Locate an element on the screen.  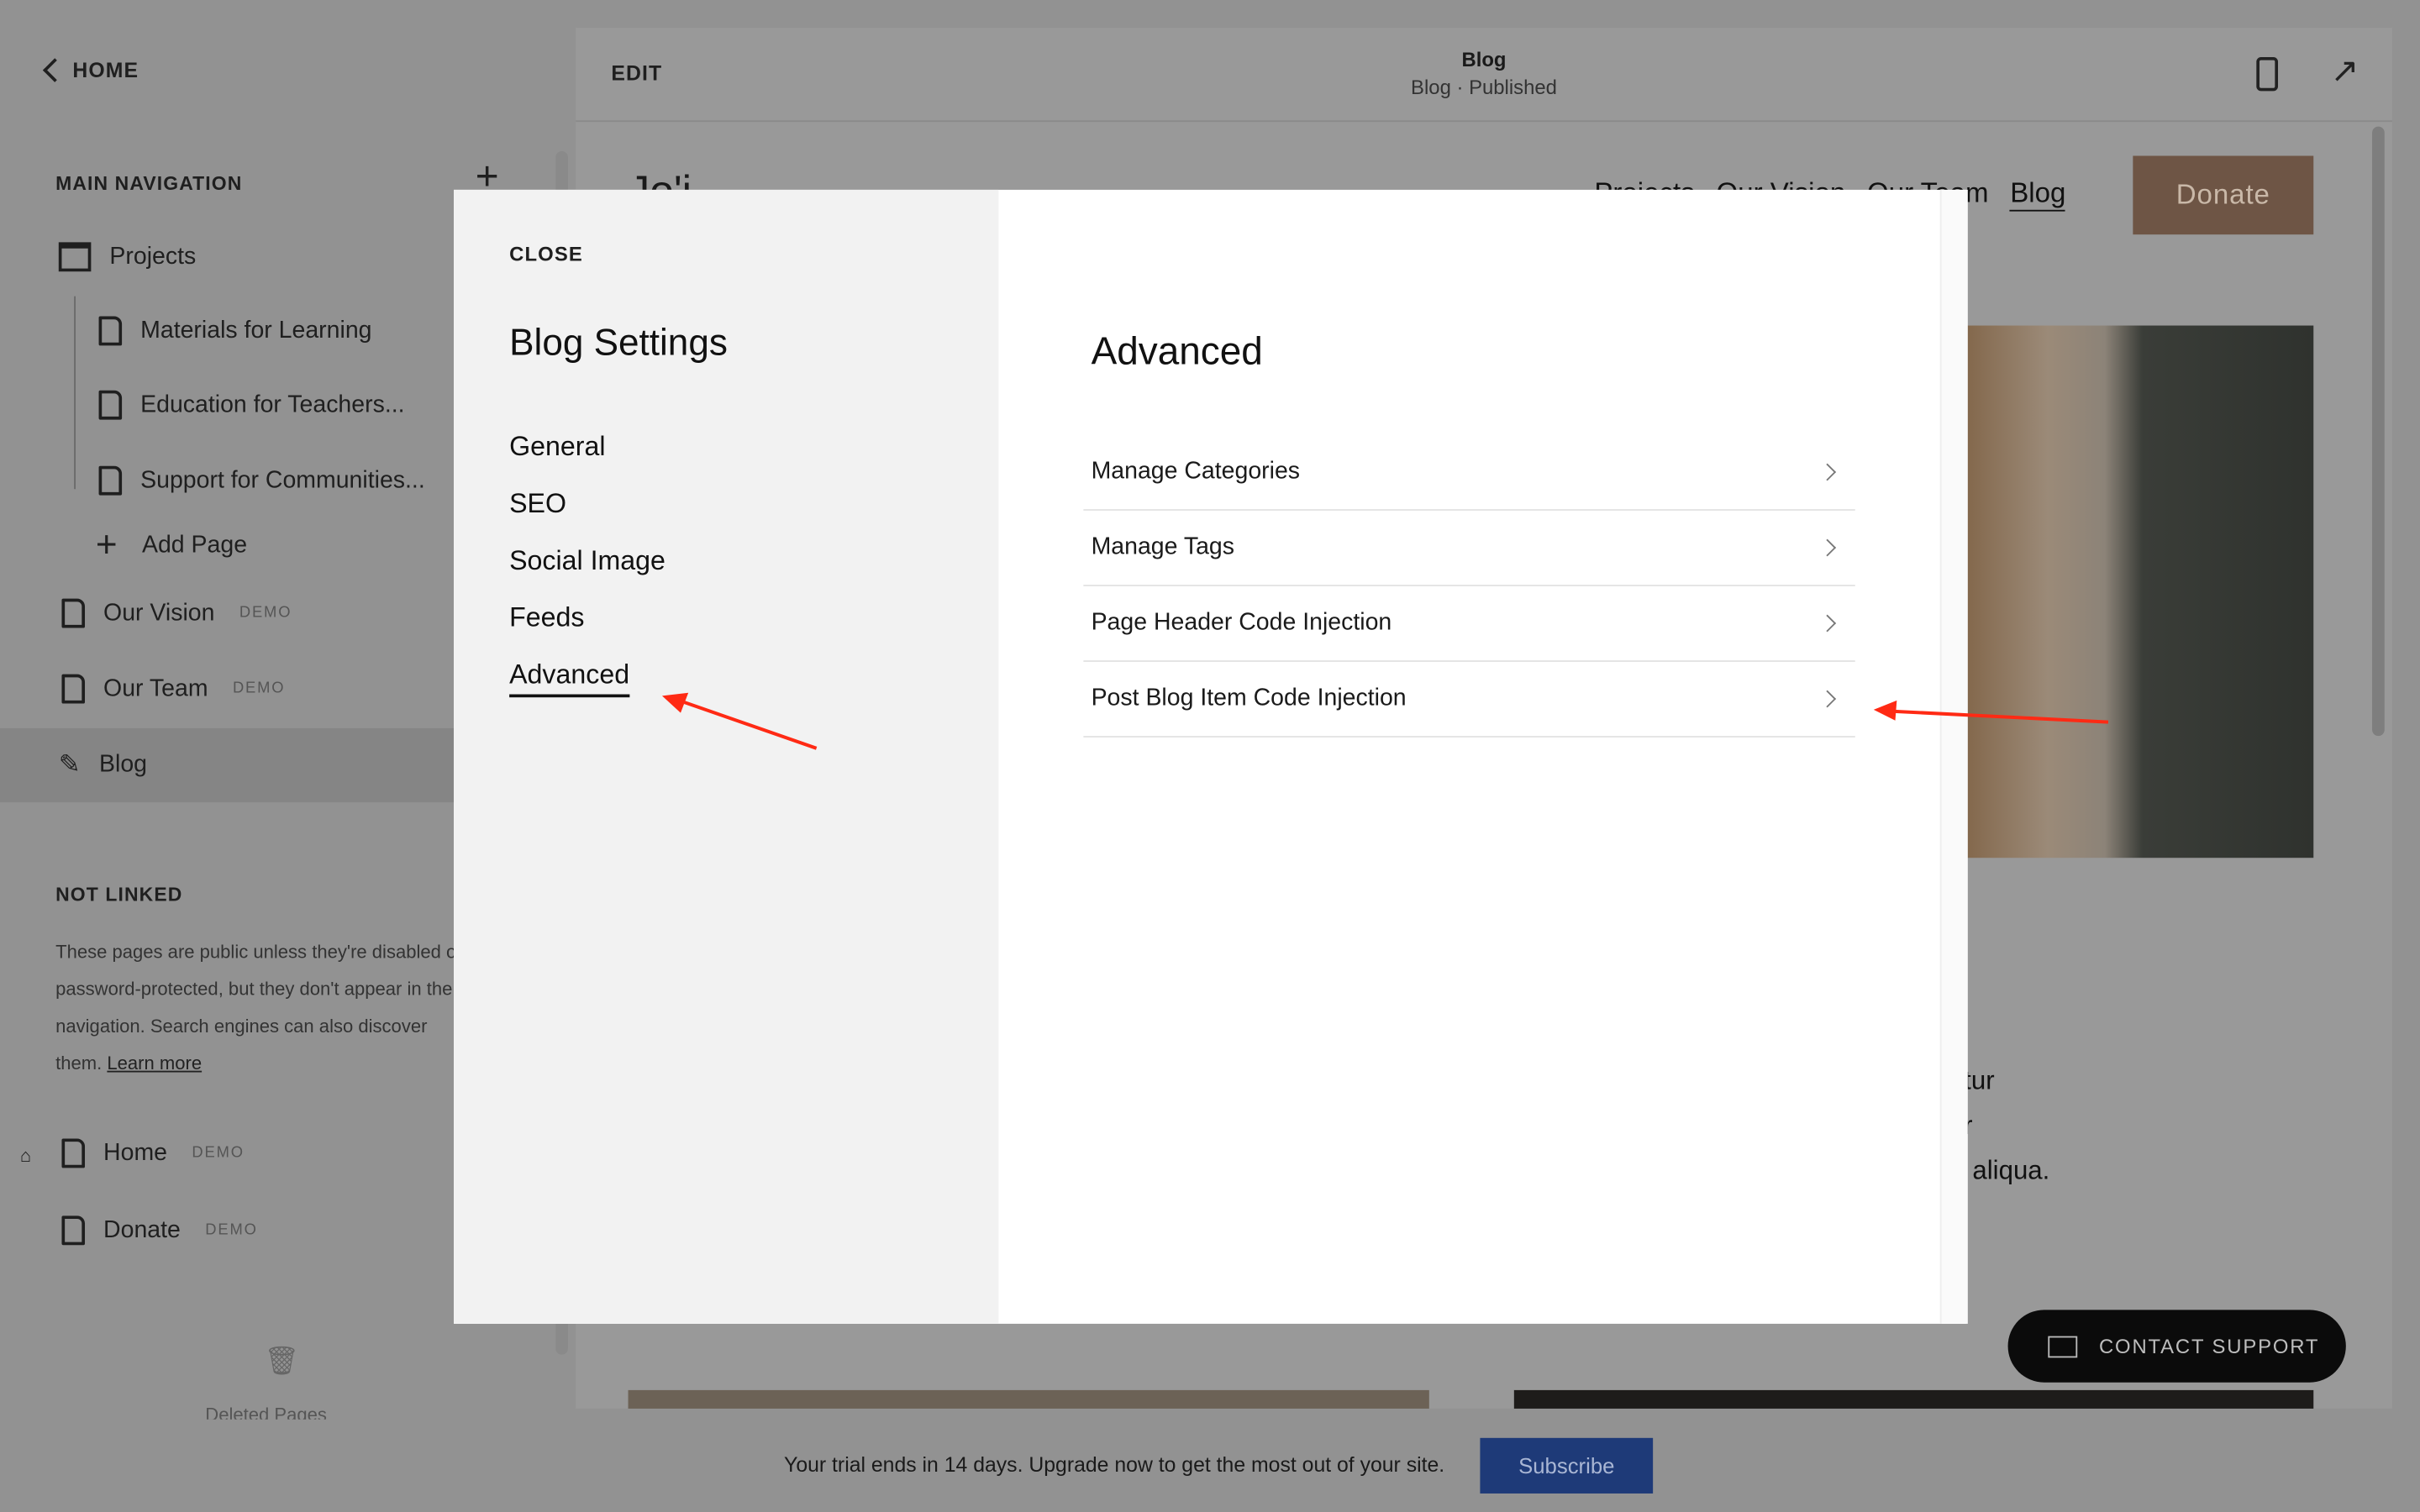
contact-support-button: CONTACT SUPPORT is located at coordinates (2176, 1346).